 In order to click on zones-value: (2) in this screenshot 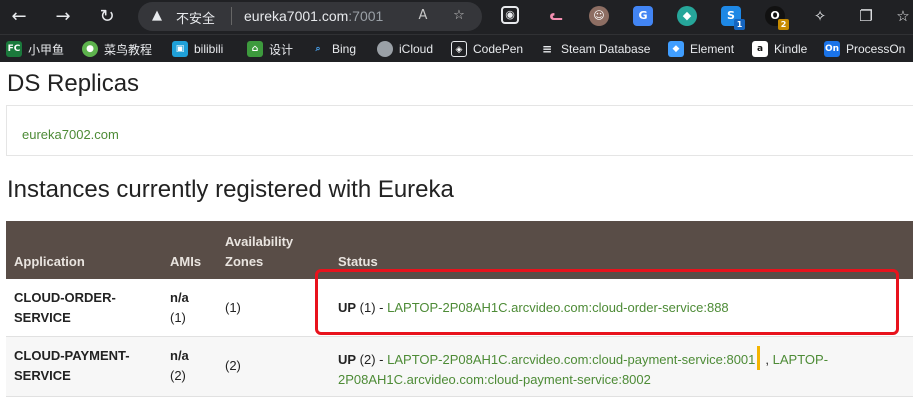, I will do `click(233, 365)`.